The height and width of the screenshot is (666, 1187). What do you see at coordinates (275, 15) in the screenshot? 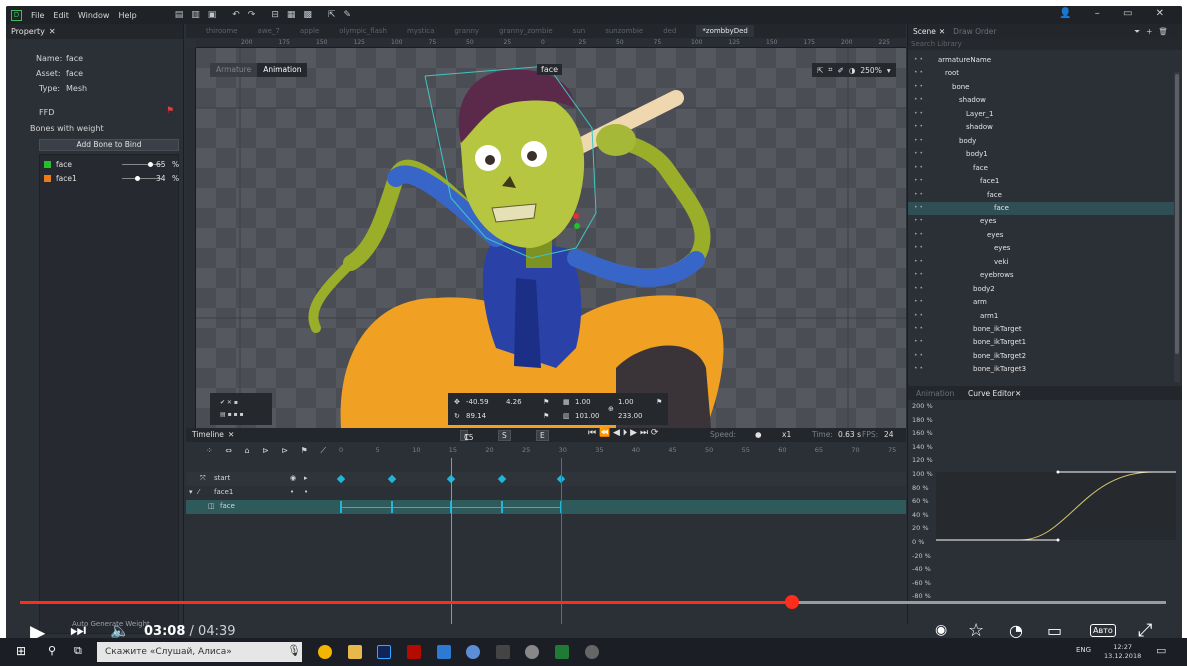
I see `align-icon: ⊟` at bounding box center [275, 15].